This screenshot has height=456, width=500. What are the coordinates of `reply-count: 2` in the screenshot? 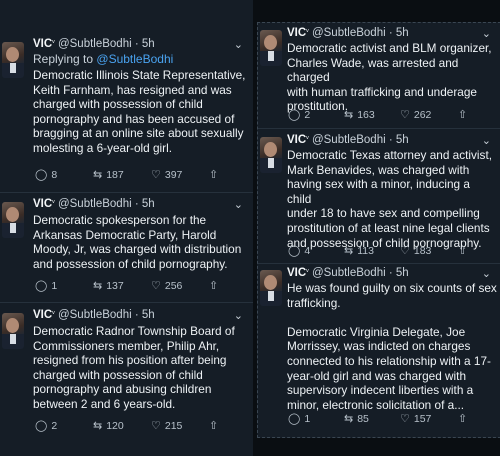 It's located at (307, 114).